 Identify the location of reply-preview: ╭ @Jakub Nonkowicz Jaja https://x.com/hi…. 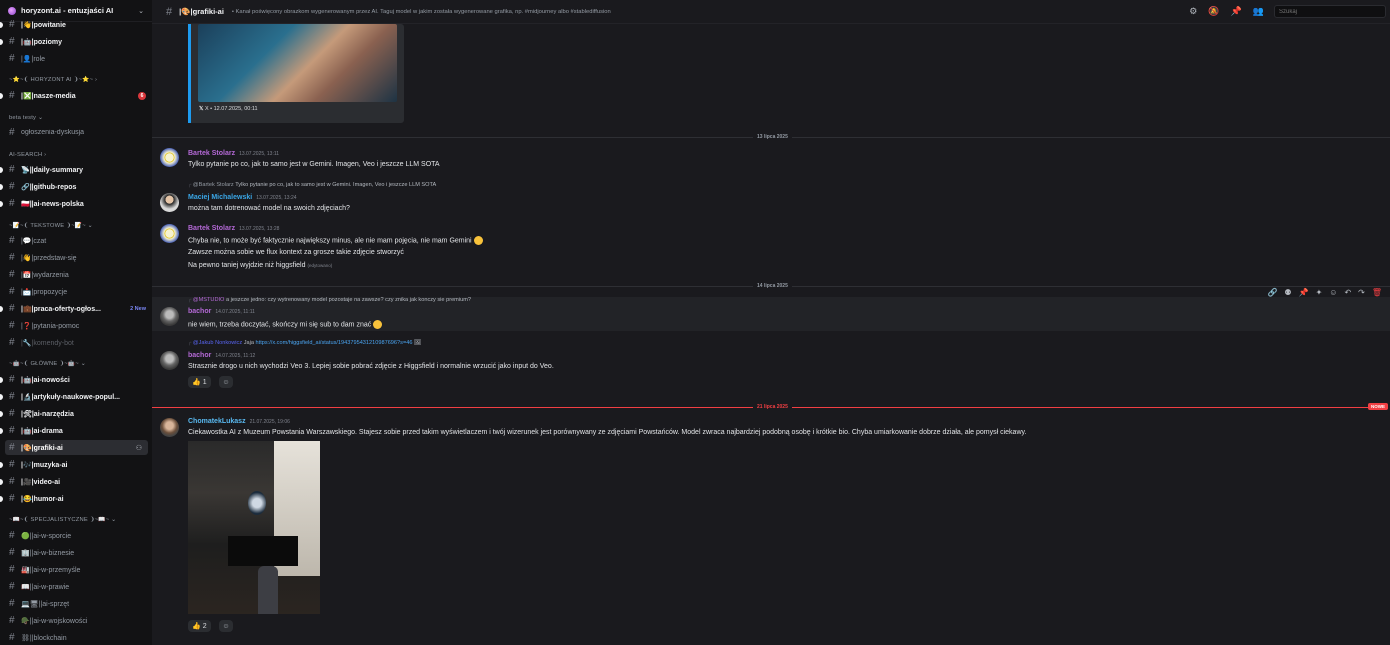
(304, 343).